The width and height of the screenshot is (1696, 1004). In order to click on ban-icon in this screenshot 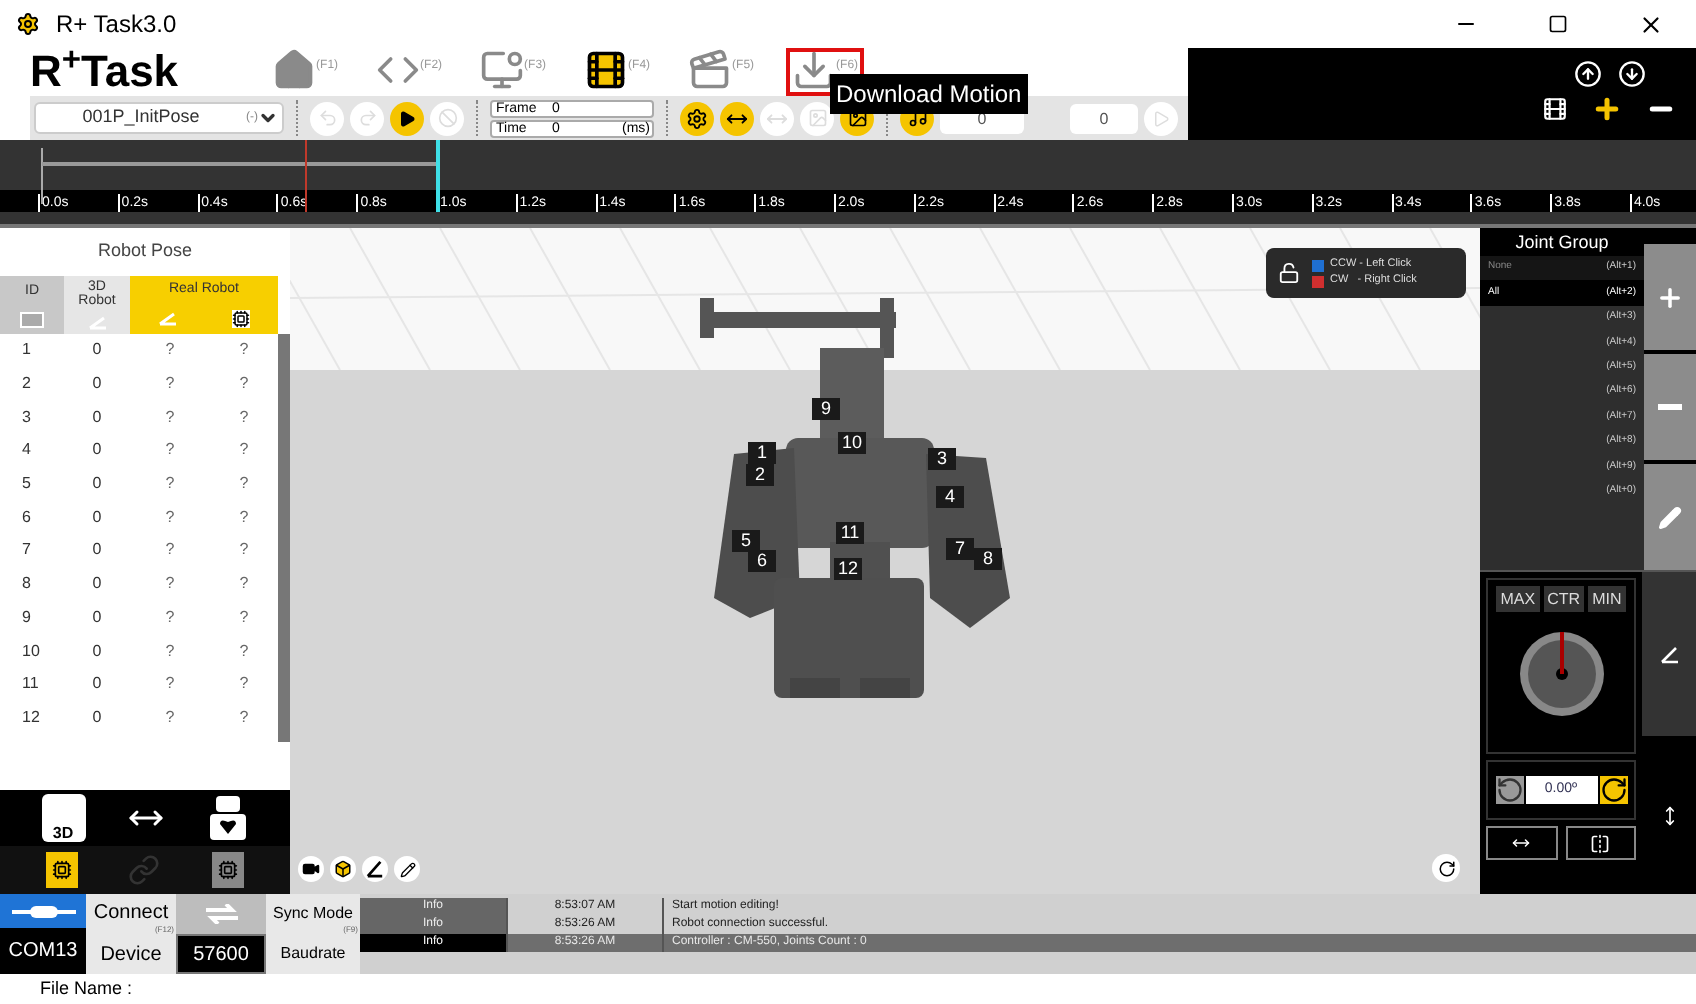, I will do `click(447, 118)`.